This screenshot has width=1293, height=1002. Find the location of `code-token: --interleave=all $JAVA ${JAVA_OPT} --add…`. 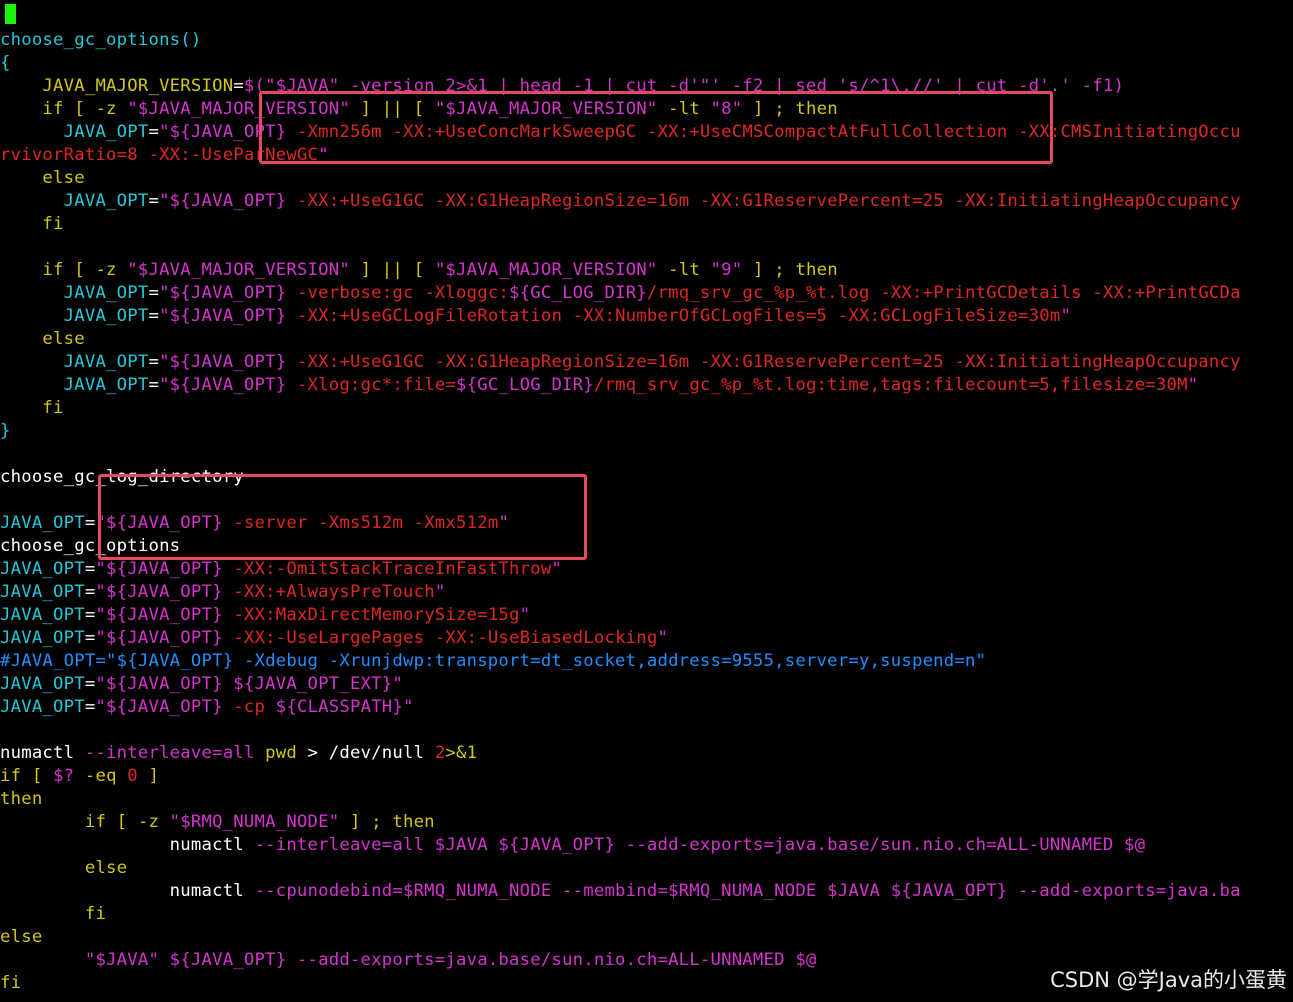

code-token: --interleave=all $JAVA ${JAVA_OPT} --add… is located at coordinates (700, 845).